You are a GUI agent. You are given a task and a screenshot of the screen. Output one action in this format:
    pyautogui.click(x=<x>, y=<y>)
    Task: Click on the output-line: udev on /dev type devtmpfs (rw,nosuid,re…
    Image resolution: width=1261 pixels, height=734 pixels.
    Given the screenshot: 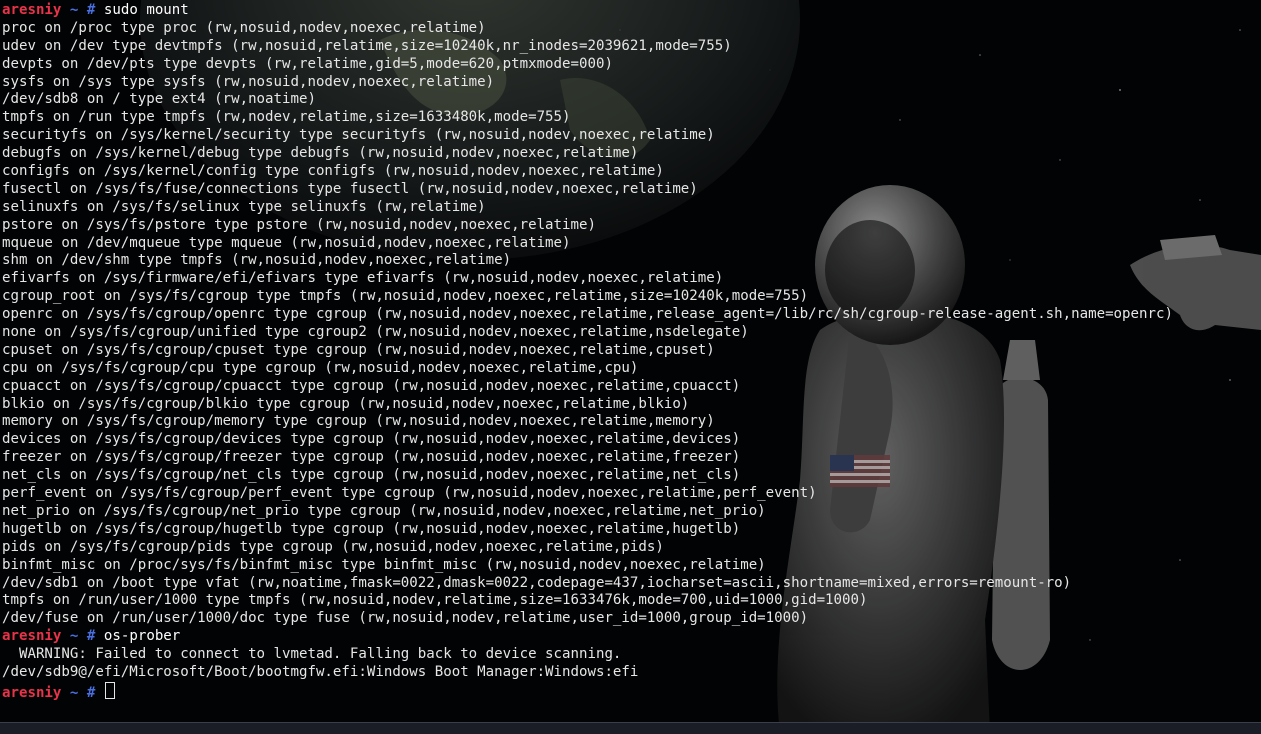 What is the action you would take?
    pyautogui.click(x=367, y=45)
    